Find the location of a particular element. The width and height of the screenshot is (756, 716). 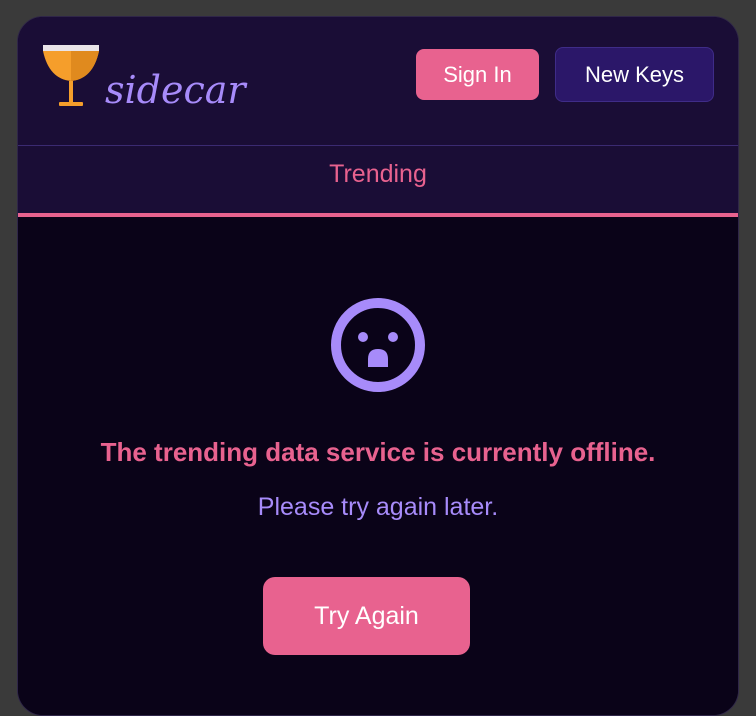

sign-in-button: Sign In is located at coordinates (477, 74).